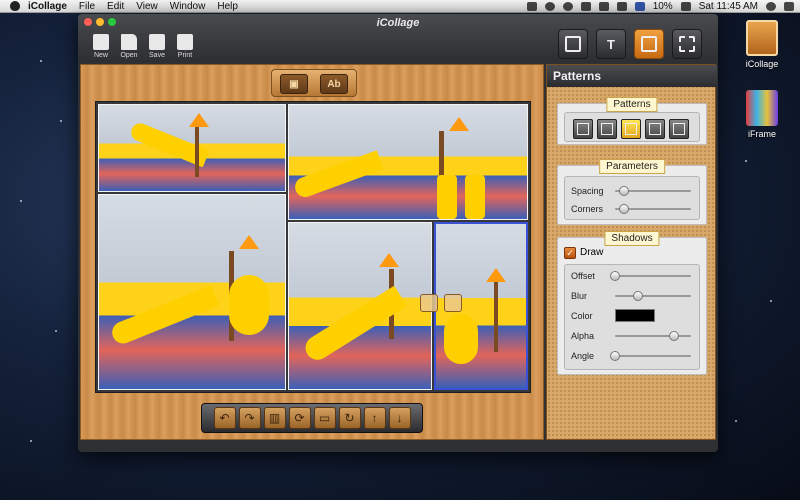  Describe the element at coordinates (185, 46) in the screenshot. I see `print-button: Print` at that location.